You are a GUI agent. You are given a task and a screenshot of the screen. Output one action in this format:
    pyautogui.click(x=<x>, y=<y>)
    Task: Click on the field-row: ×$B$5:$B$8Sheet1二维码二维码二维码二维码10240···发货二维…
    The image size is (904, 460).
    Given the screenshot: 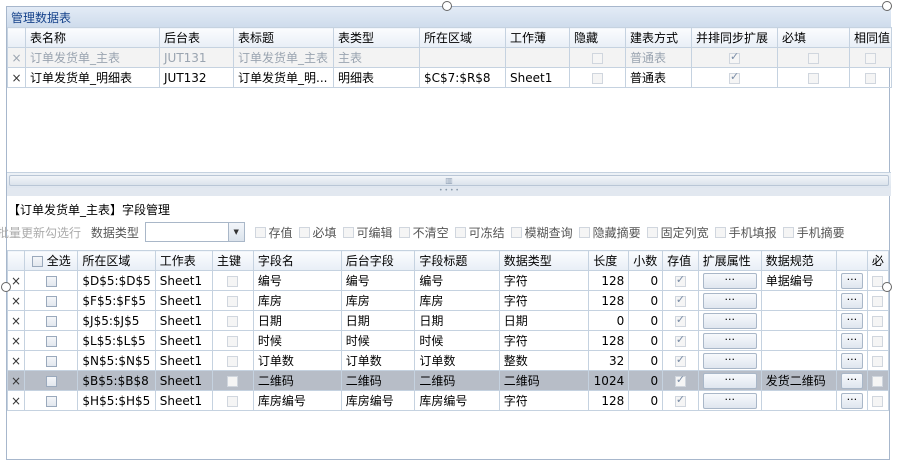 What is the action you would take?
    pyautogui.click(x=448, y=380)
    